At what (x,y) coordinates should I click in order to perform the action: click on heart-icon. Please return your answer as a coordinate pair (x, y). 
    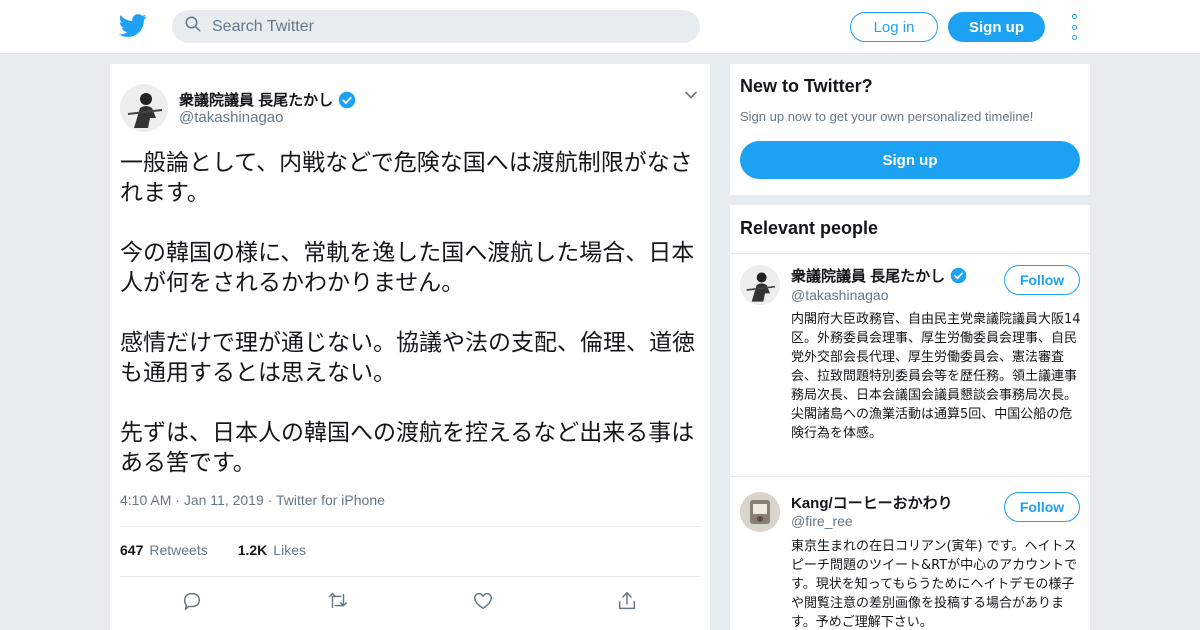
    Looking at the image, I should click on (483, 601).